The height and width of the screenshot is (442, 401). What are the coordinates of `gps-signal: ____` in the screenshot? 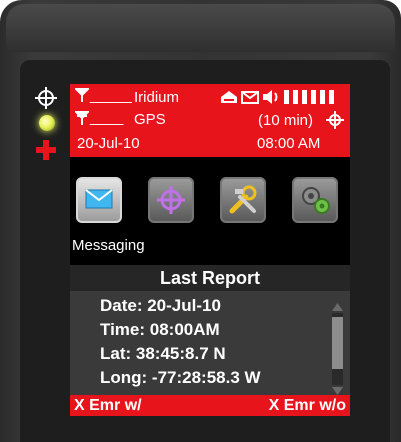 It's located at (107, 117).